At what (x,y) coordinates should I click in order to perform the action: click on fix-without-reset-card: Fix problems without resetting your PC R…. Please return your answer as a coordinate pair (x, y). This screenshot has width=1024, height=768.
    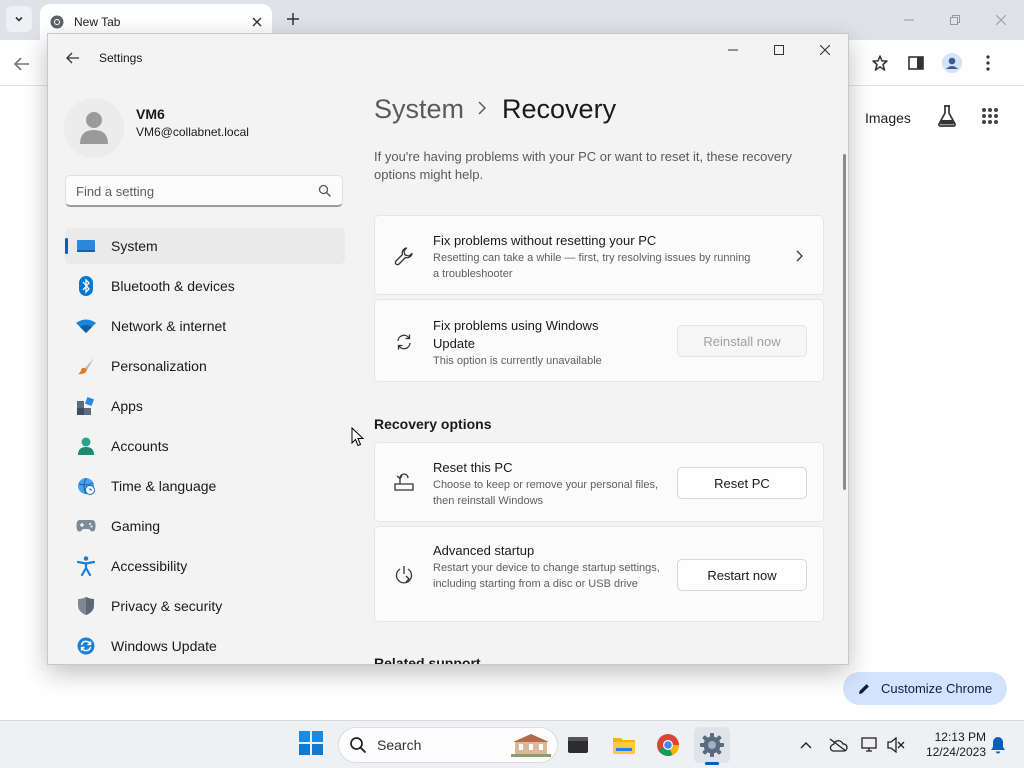
    Looking at the image, I should click on (599, 255).